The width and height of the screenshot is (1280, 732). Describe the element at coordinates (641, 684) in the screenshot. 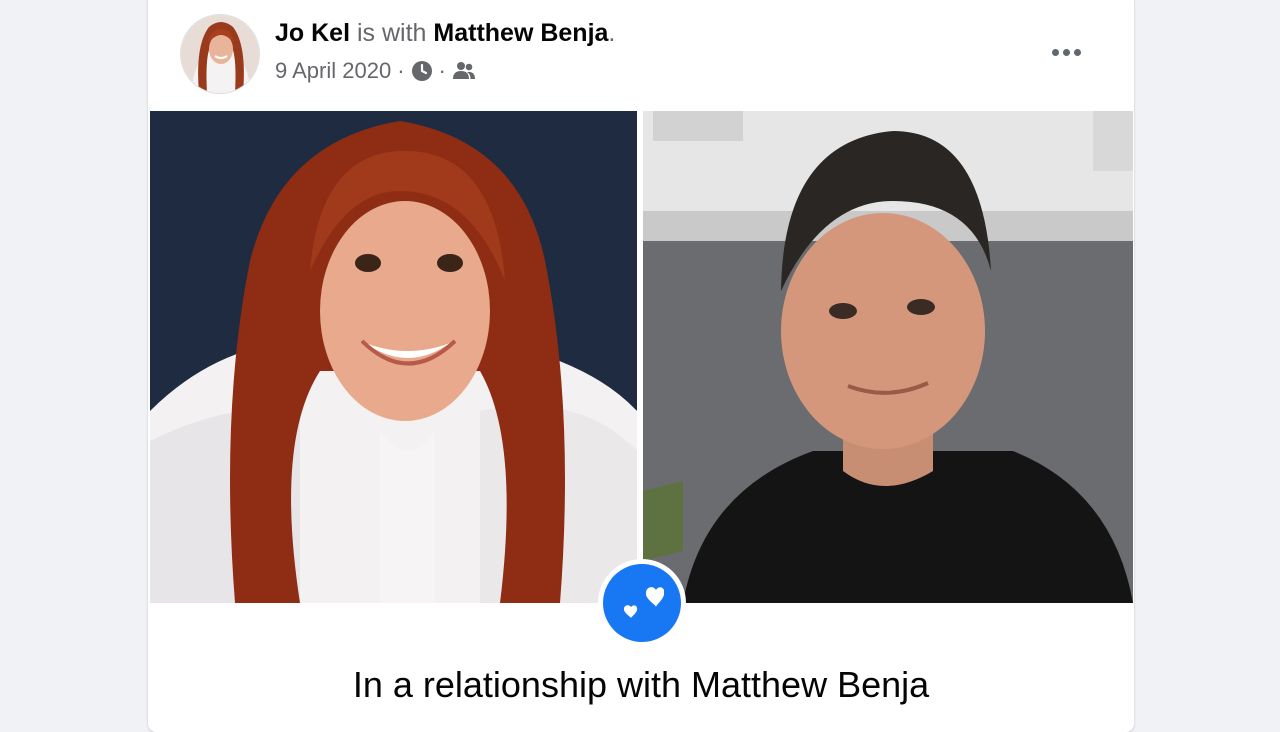

I see `relationship-status-text: In a relationship with Matthew Benja` at that location.